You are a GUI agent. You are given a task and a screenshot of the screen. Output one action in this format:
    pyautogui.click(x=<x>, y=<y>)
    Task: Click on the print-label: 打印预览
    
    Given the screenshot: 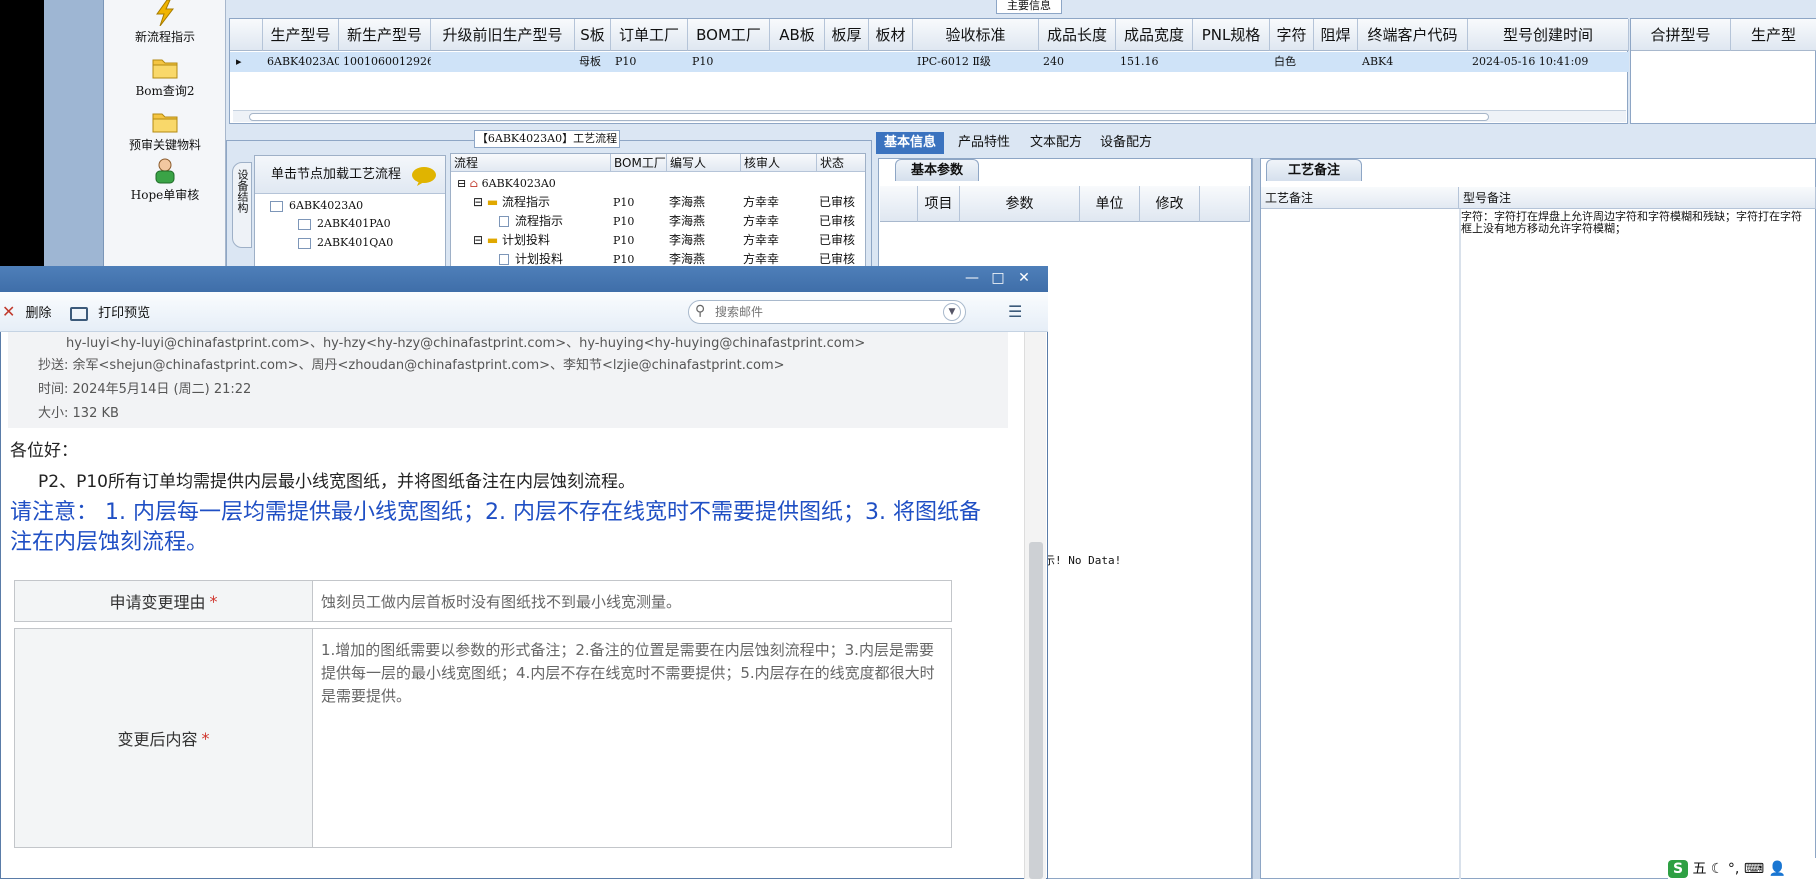 What is the action you would take?
    pyautogui.click(x=124, y=313)
    